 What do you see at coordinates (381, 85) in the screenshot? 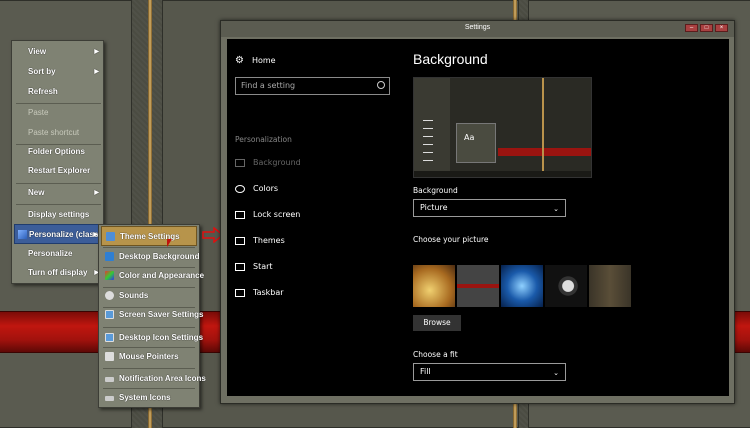
I see `search-icon` at bounding box center [381, 85].